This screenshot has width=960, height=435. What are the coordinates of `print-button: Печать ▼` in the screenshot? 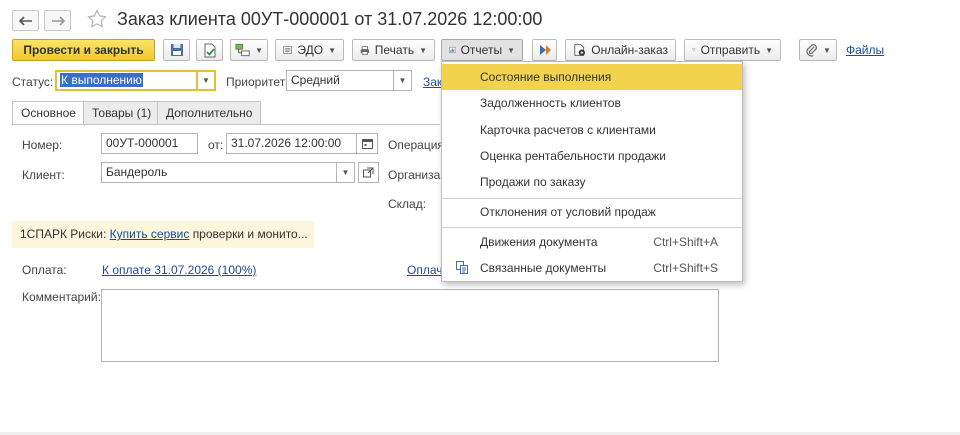 It's located at (393, 50).